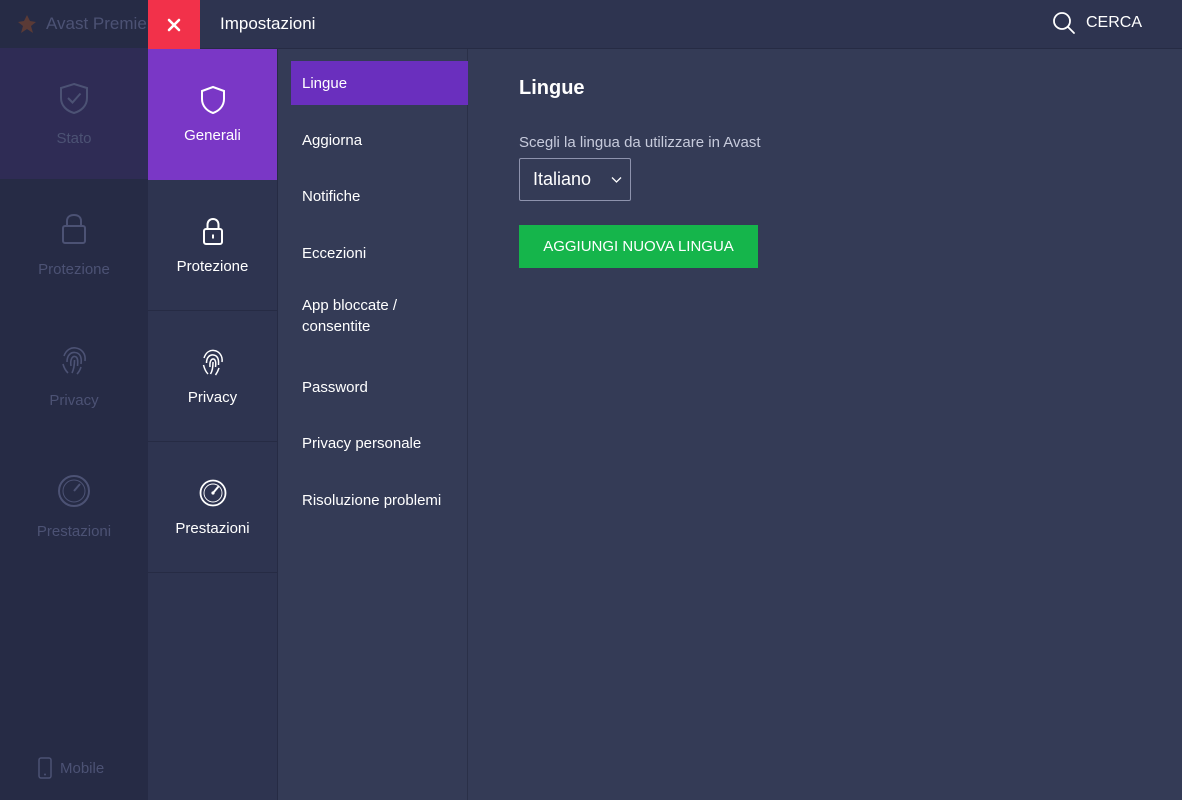 The width and height of the screenshot is (1182, 800). What do you see at coordinates (379, 140) in the screenshot?
I see `subnav-item-aggiorna: Aggiorna` at bounding box center [379, 140].